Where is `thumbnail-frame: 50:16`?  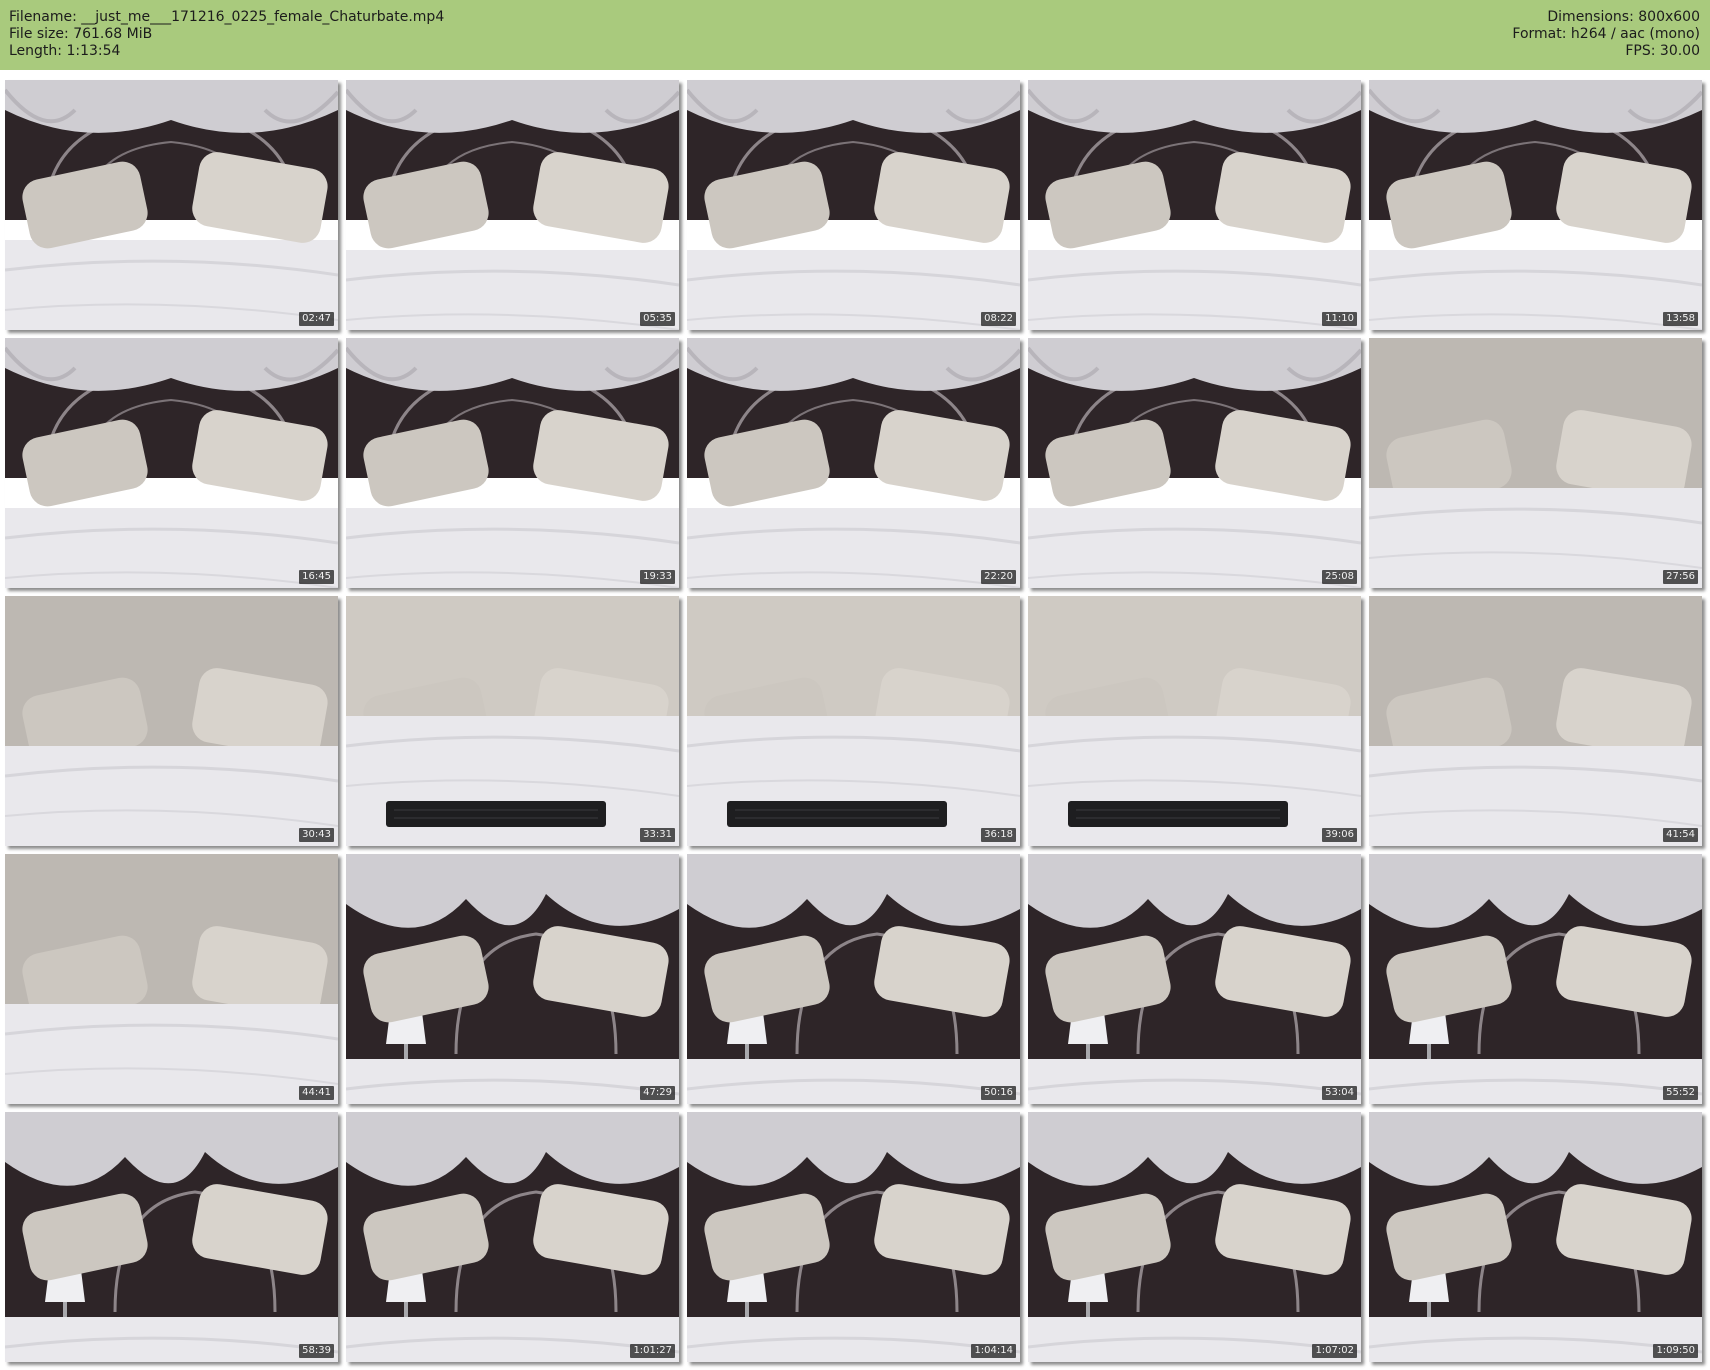
thumbnail-frame: 50:16 is located at coordinates (853, 979).